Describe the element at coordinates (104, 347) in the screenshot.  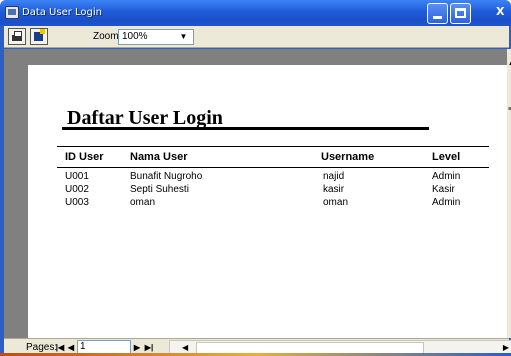
I see `page-number-input: 1` at that location.